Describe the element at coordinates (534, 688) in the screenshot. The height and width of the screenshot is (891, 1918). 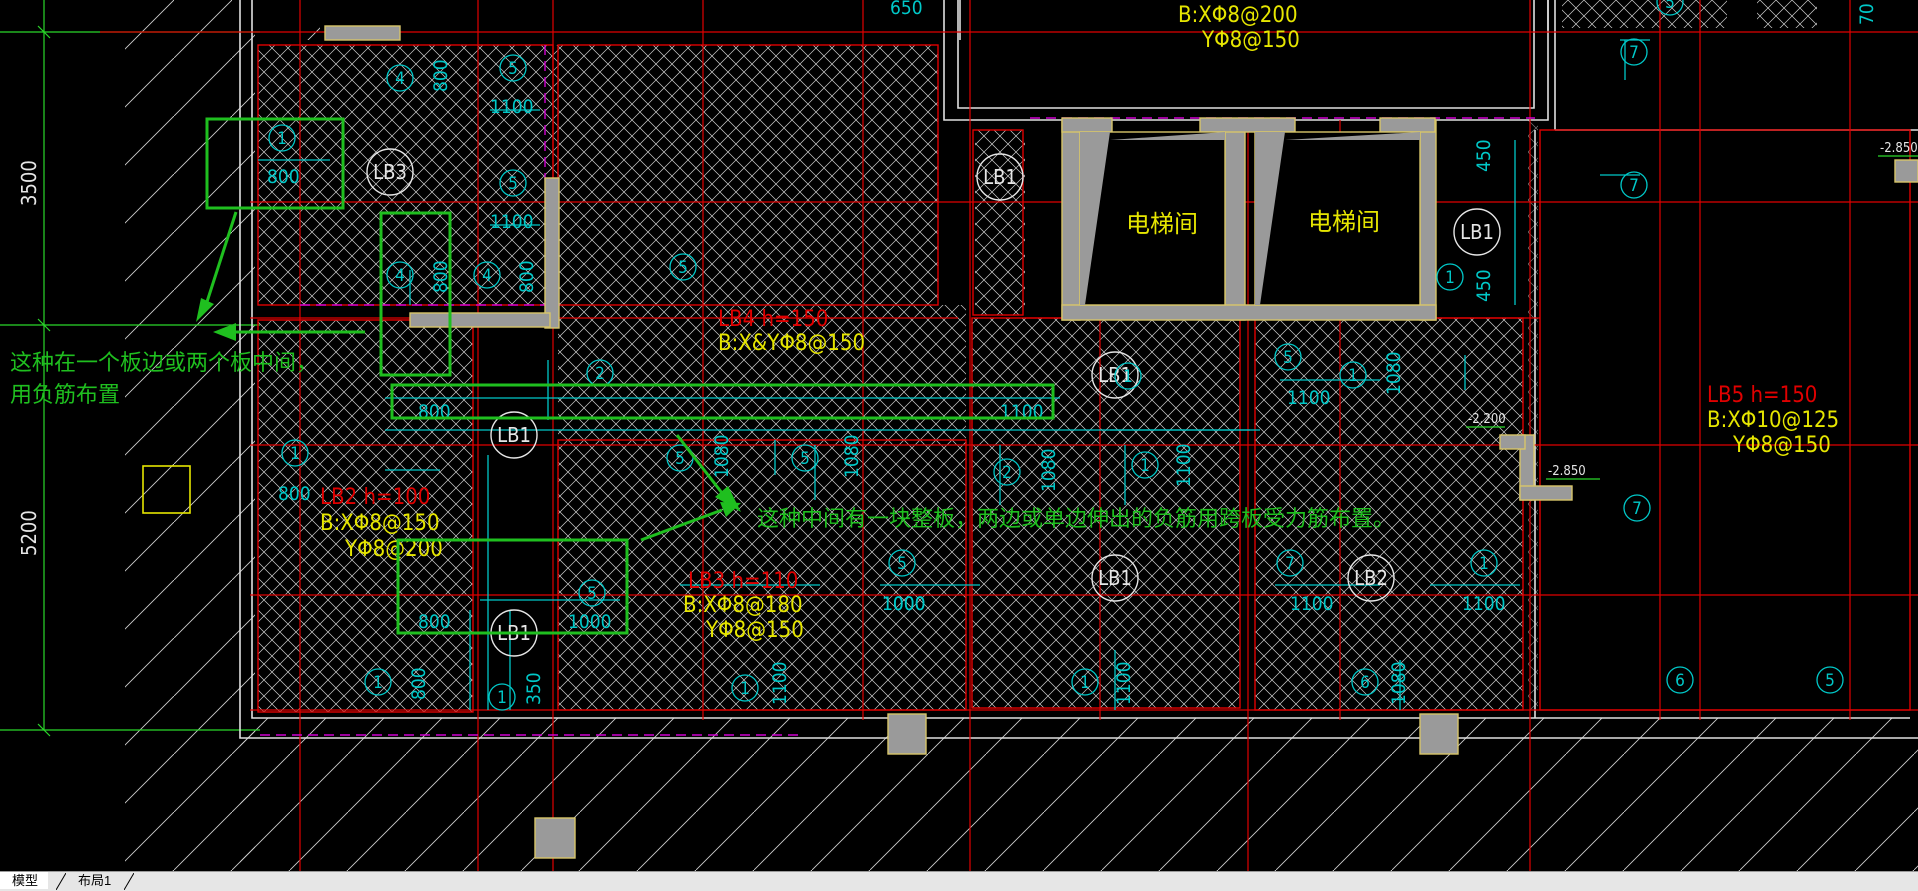
I see `rebar-length: 350` at that location.